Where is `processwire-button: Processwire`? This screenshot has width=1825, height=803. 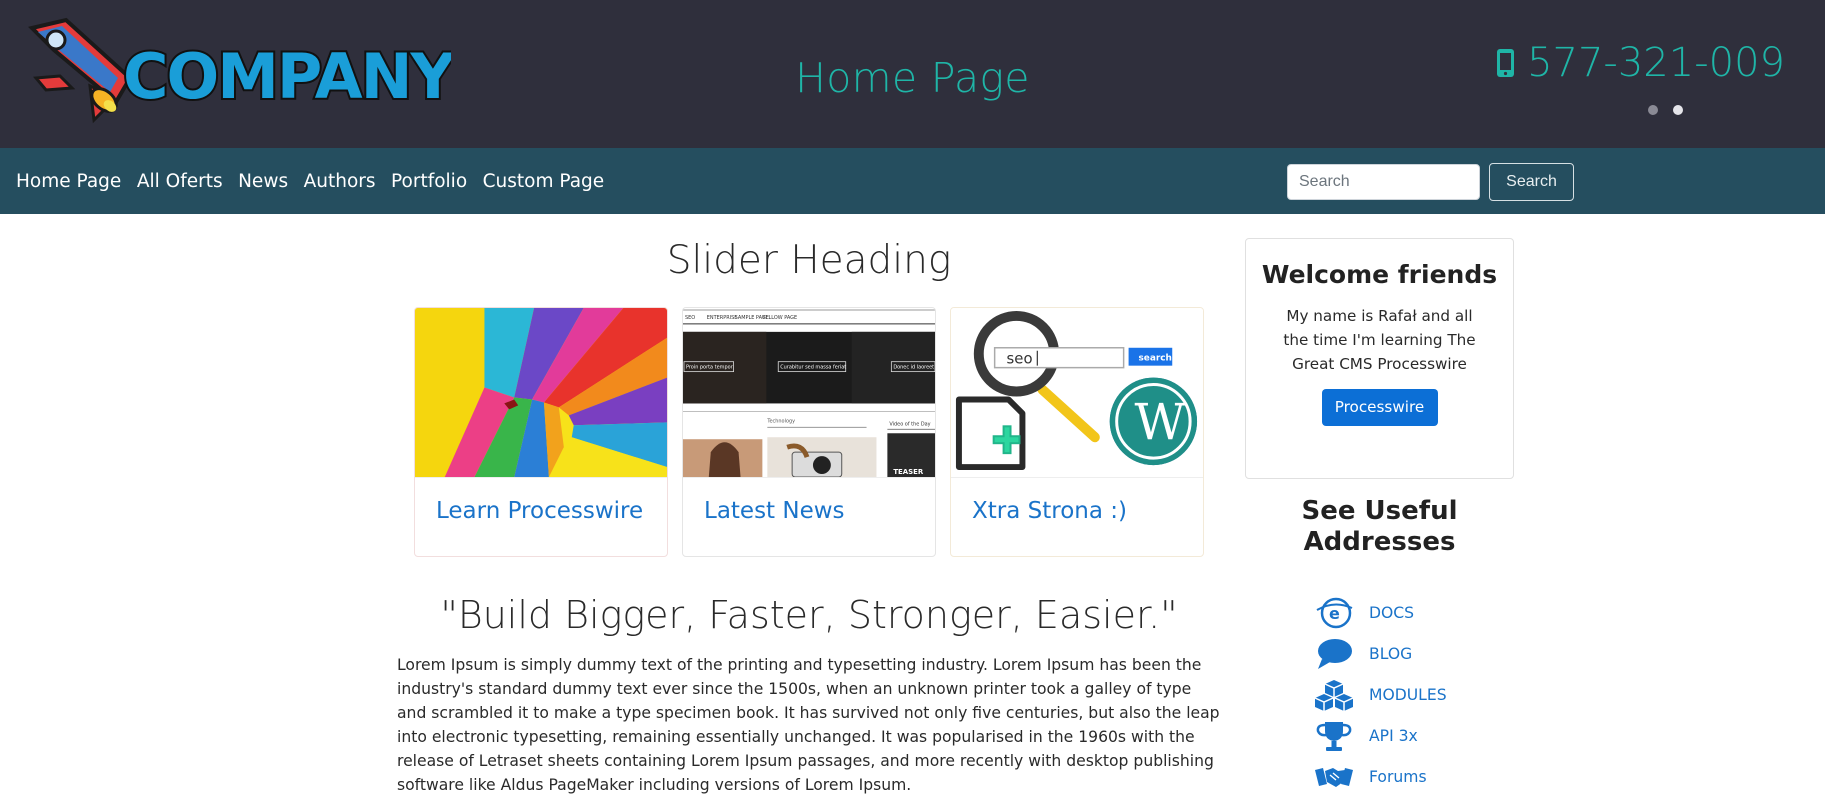 processwire-button: Processwire is located at coordinates (1379, 407).